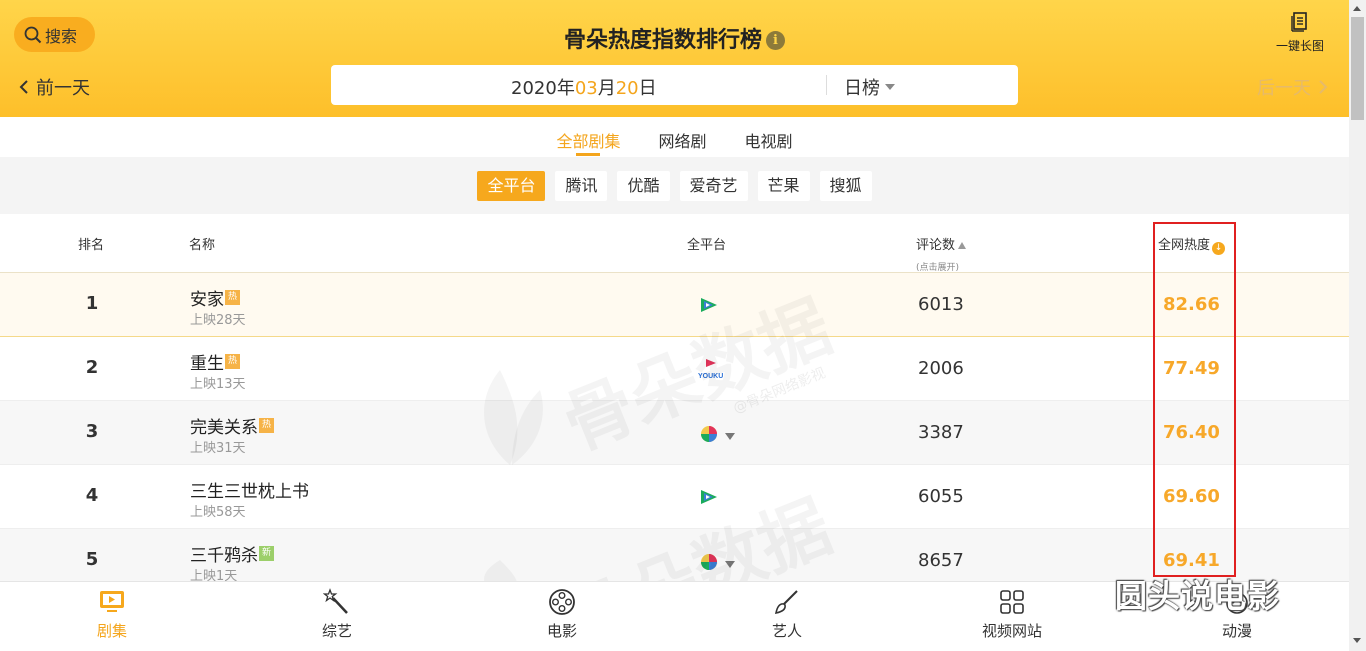  What do you see at coordinates (218, 448) in the screenshot?
I see `days-on-air: 上映31天` at bounding box center [218, 448].